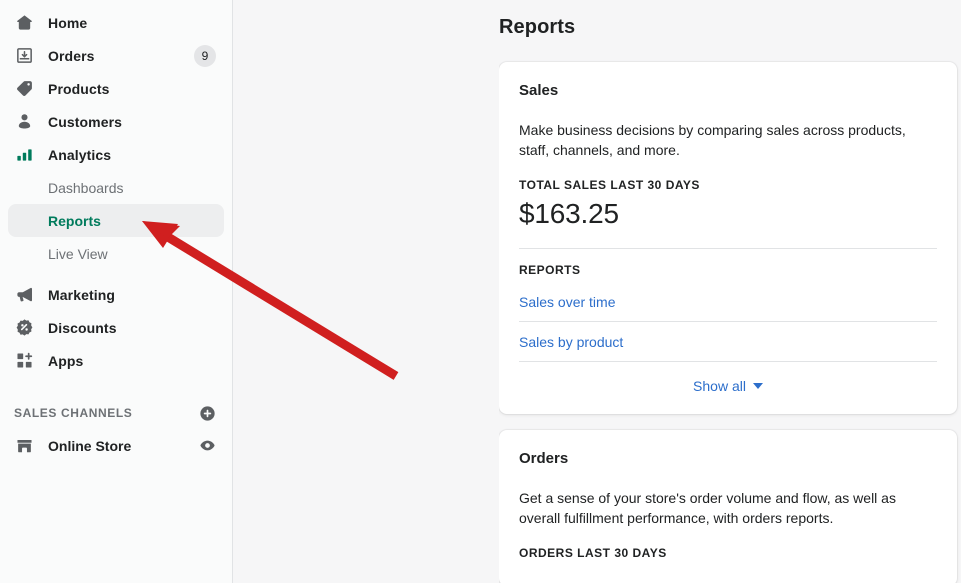 This screenshot has height=583, width=961. Describe the element at coordinates (80, 154) in the screenshot. I see `sidebar-item-label: Analytics` at that location.